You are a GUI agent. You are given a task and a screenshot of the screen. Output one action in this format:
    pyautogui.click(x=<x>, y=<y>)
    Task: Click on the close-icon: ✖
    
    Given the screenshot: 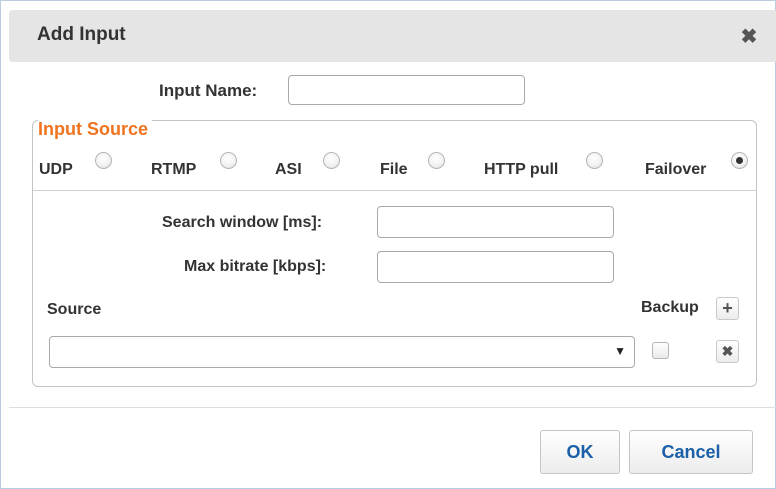 What is the action you would take?
    pyautogui.click(x=749, y=36)
    